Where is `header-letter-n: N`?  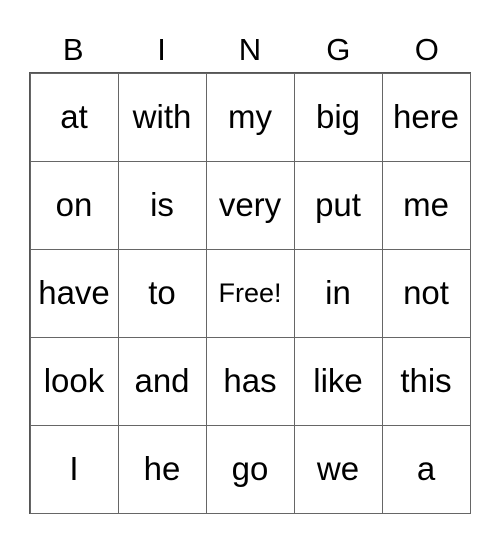 header-letter-n: N is located at coordinates (250, 49).